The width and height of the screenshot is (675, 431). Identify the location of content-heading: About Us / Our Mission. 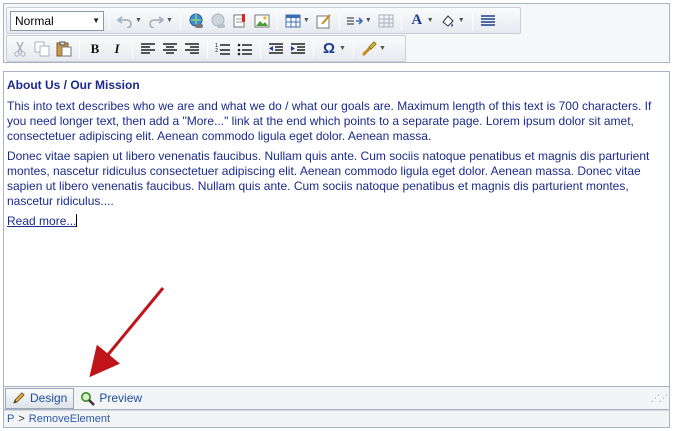
(73, 85).